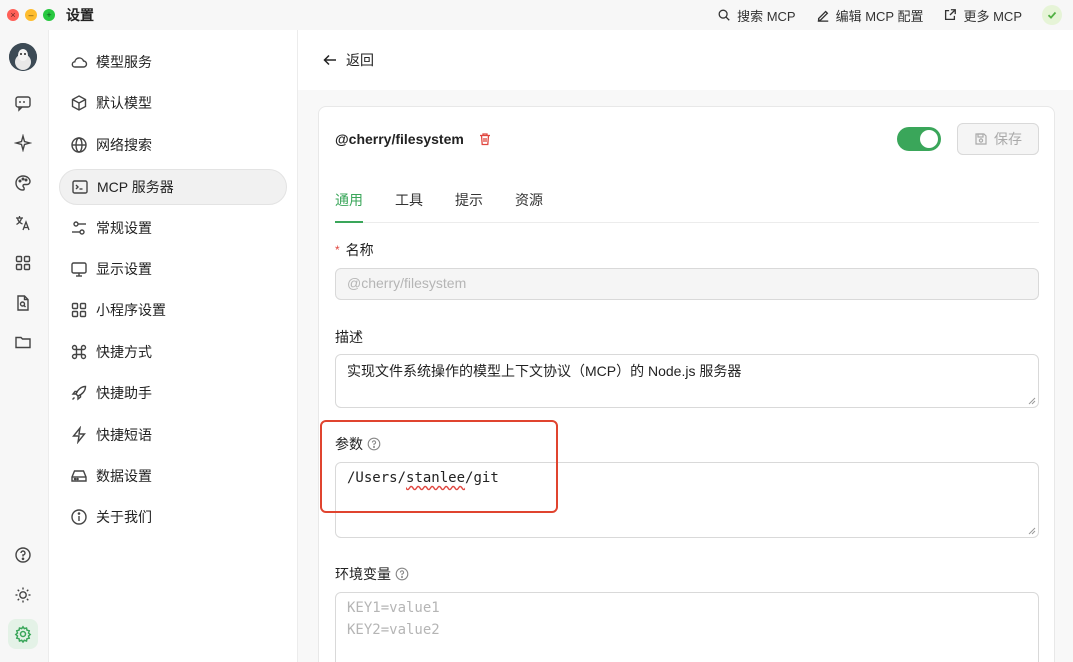  What do you see at coordinates (124, 62) in the screenshot?
I see `nav-label: 模型服务` at bounding box center [124, 62].